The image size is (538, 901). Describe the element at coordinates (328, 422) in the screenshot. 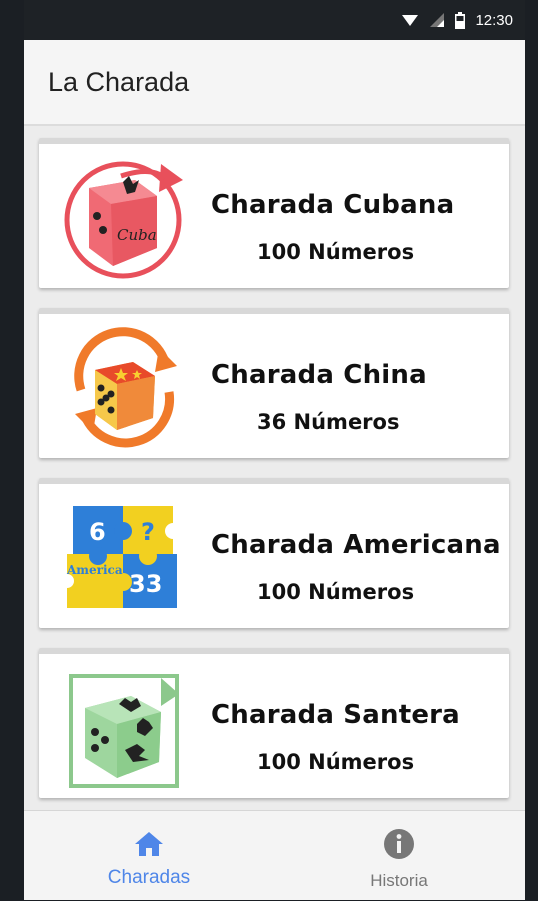

I see `charada-count: 36 Números` at that location.